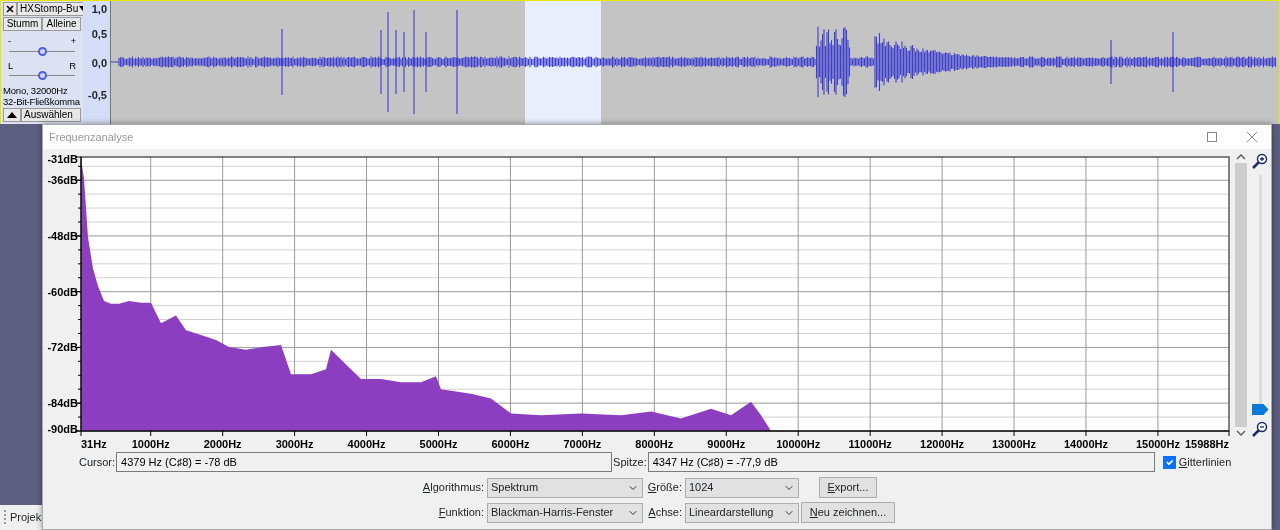  What do you see at coordinates (742, 487) in the screenshot?
I see `size-dropdown: 1024` at bounding box center [742, 487].